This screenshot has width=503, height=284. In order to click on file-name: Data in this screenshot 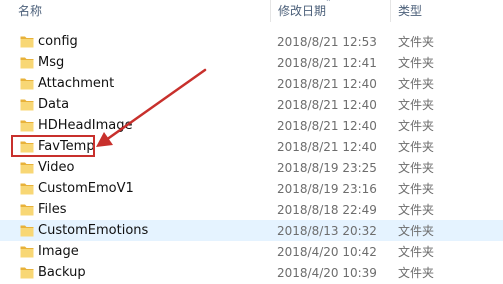, I will do `click(54, 104)`.